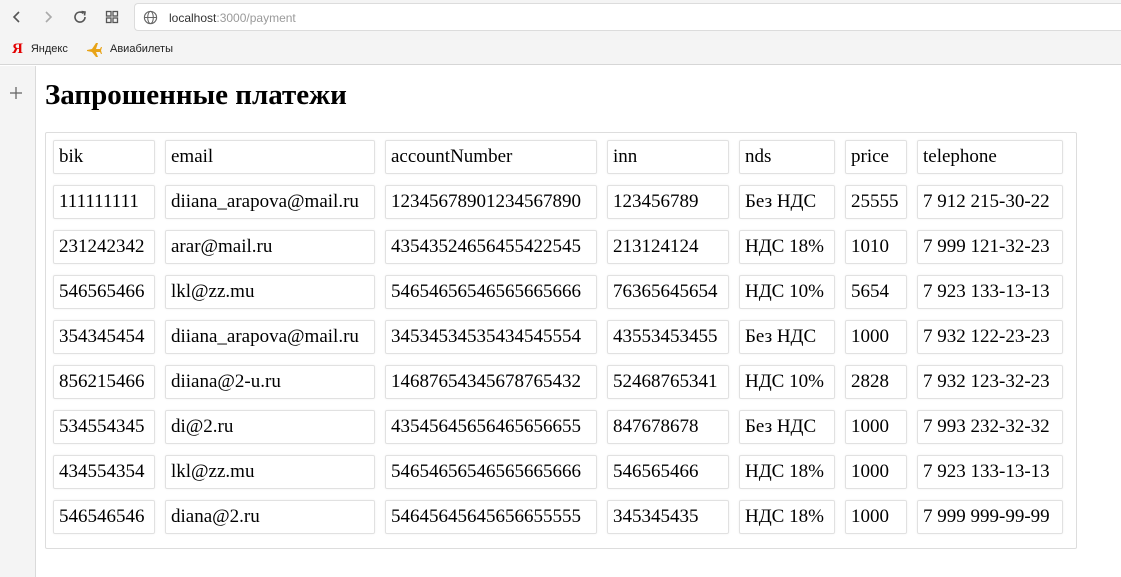 The width and height of the screenshot is (1121, 577). Describe the element at coordinates (668, 337) in the screenshot. I see `cell-inn: 43553453455` at that location.